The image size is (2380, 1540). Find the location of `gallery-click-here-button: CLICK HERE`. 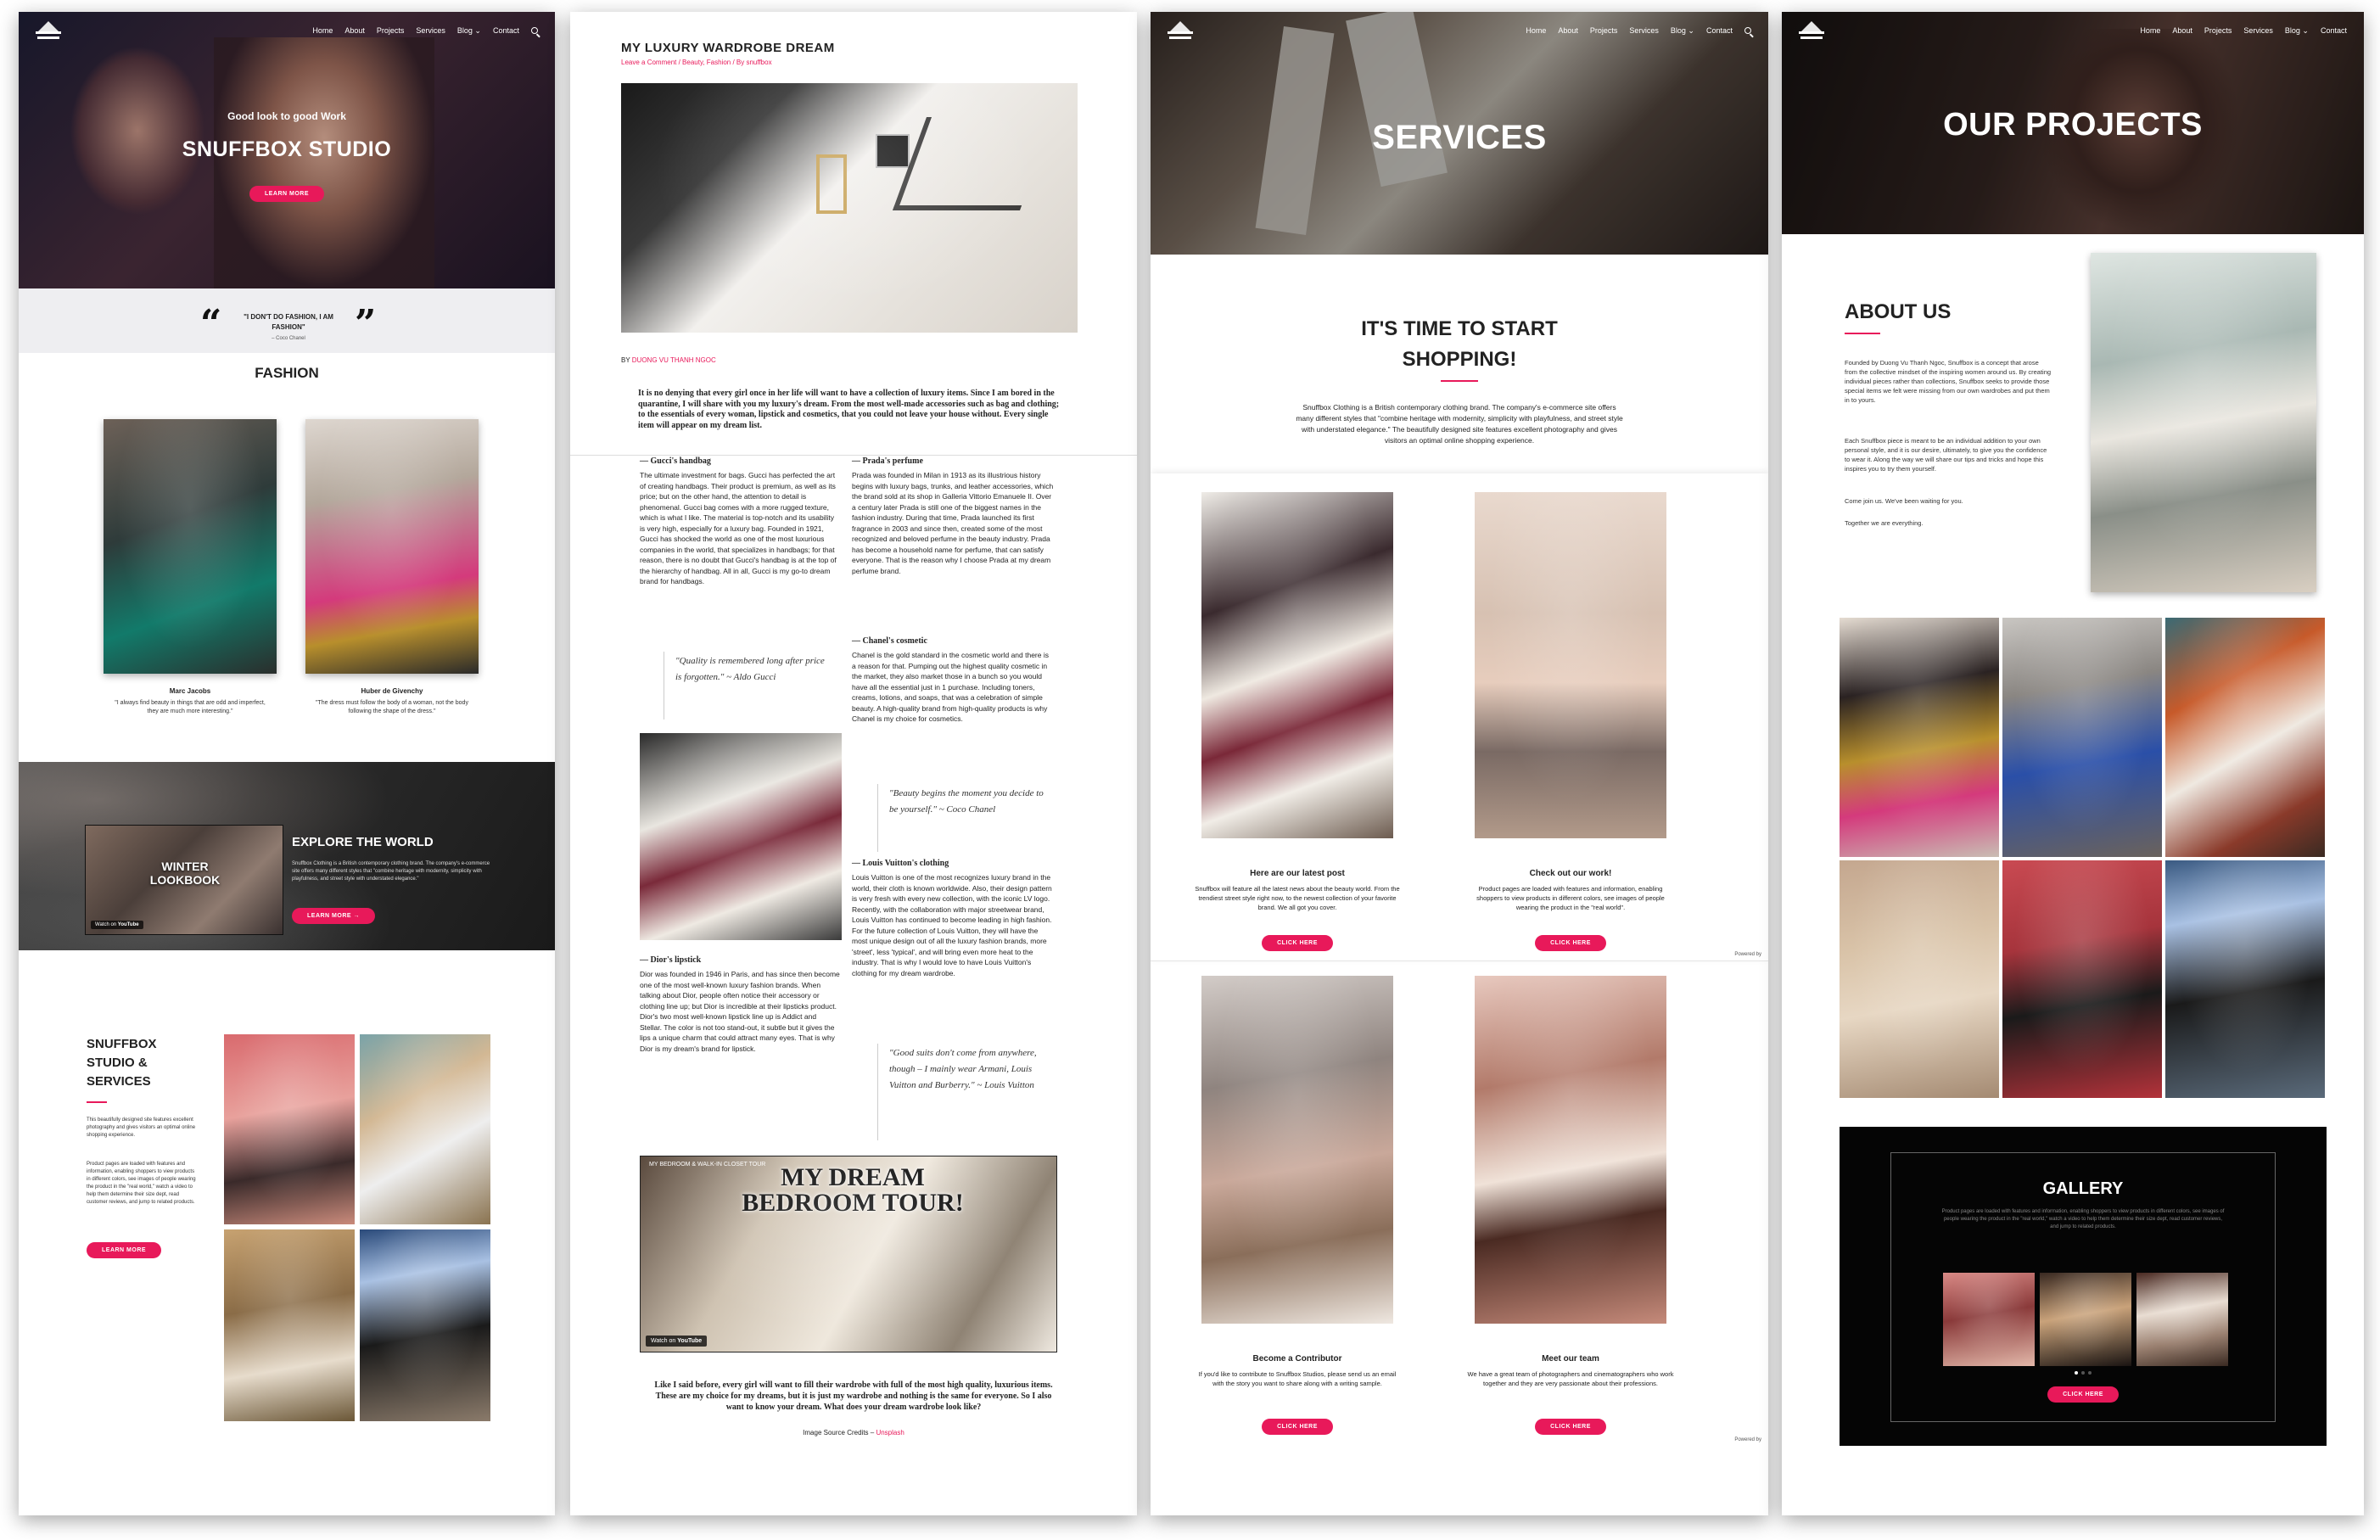

gallery-click-here-button: CLICK HERE is located at coordinates (2083, 1394).